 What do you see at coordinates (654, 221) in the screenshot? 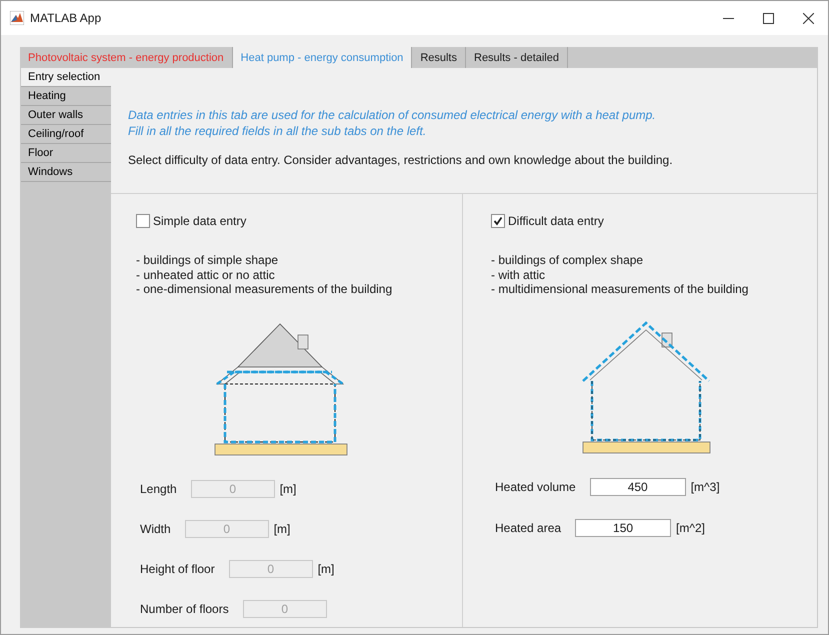
I see `entry-checkbox: Difficult data entry` at bounding box center [654, 221].